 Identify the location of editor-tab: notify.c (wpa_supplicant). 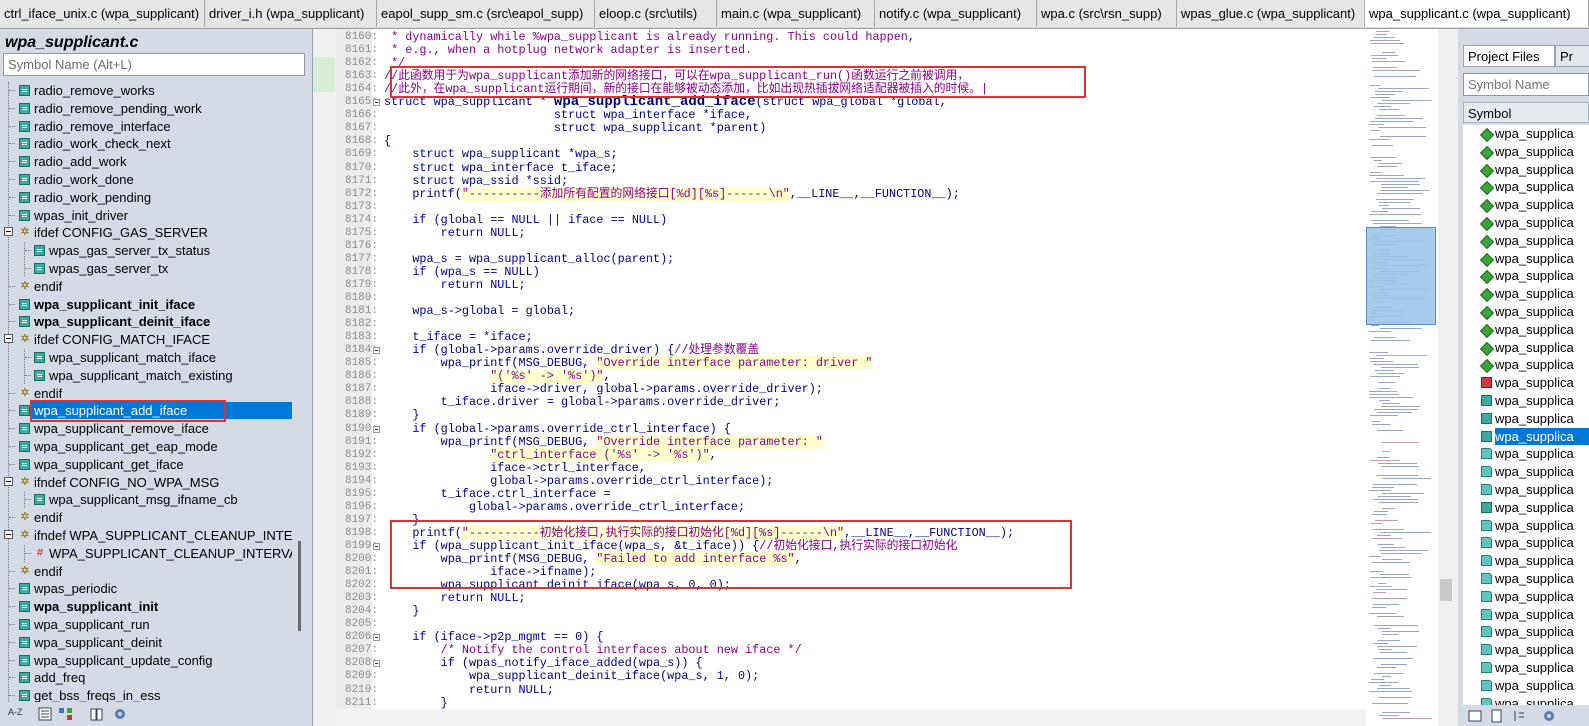
(956, 13).